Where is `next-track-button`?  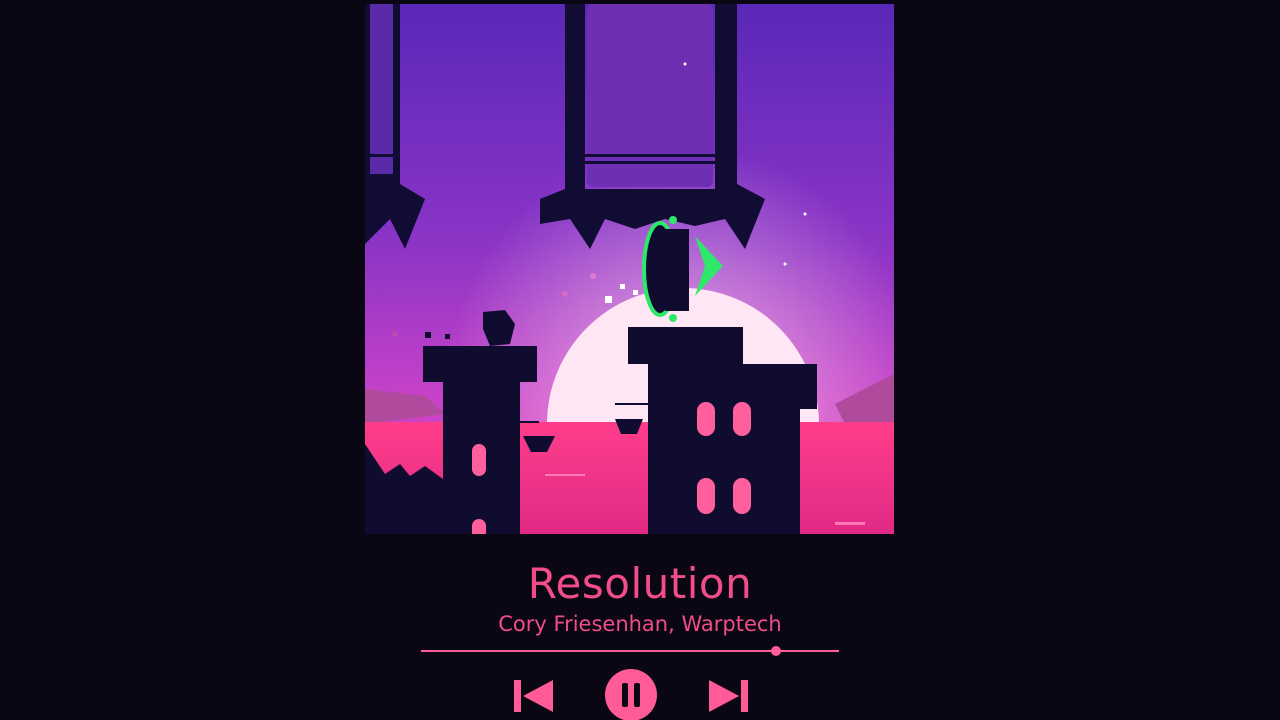
next-track-button is located at coordinates (728, 696).